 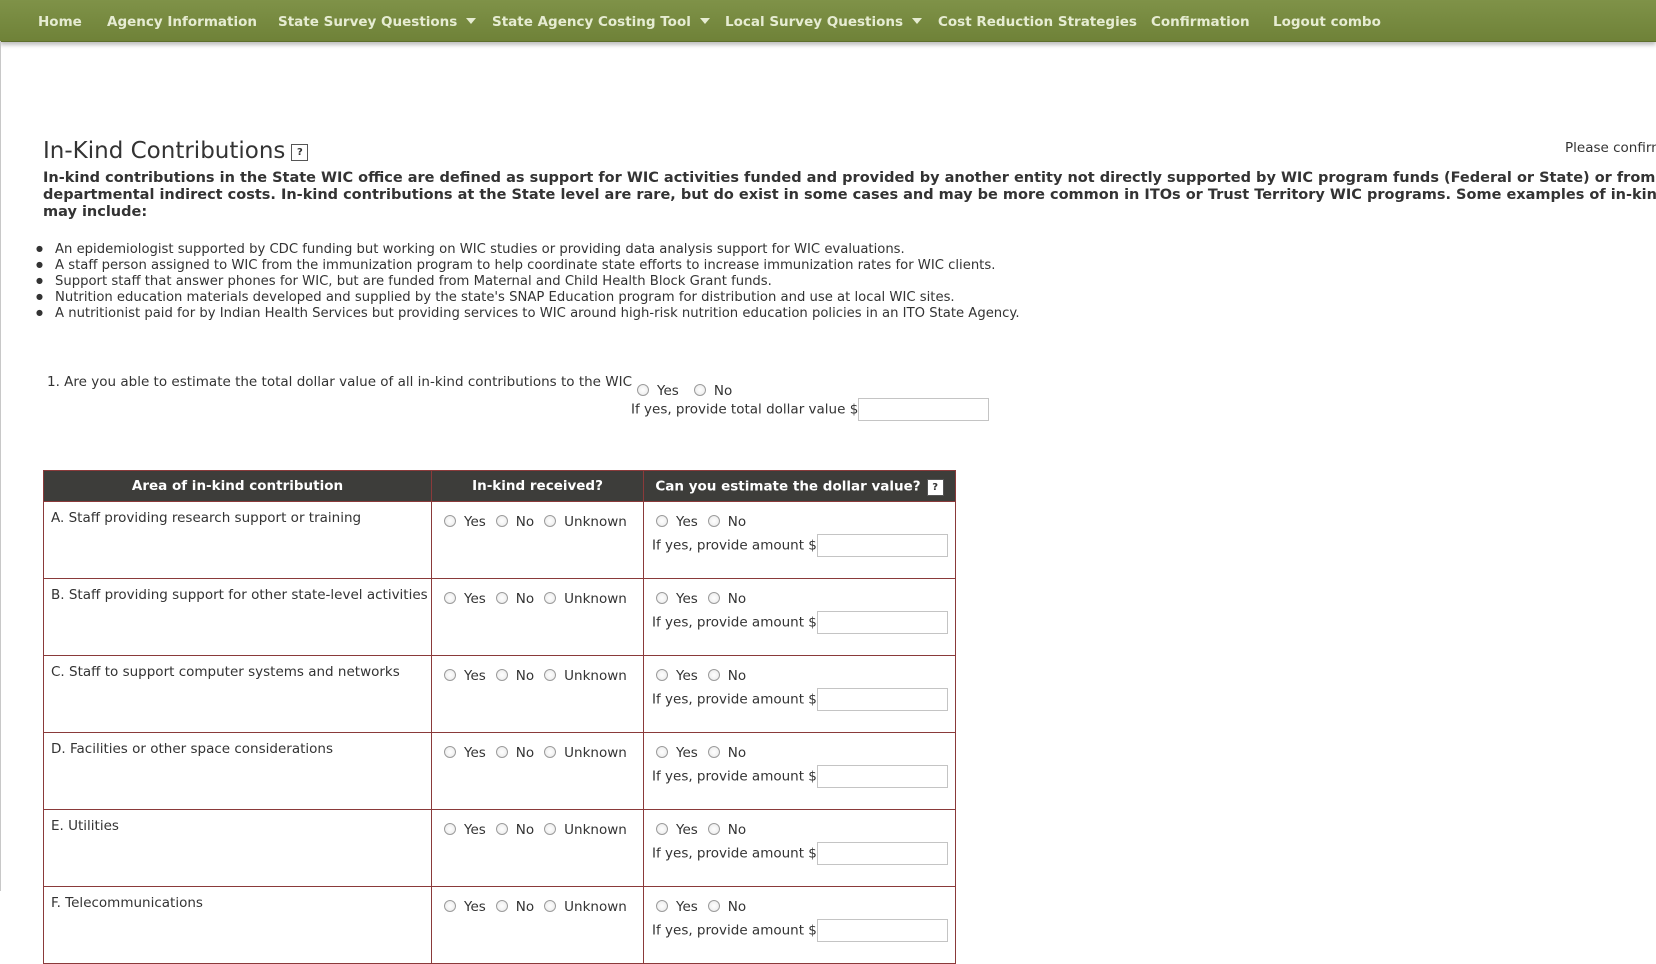 What do you see at coordinates (643, 390) in the screenshot?
I see `q1-yes-radio` at bounding box center [643, 390].